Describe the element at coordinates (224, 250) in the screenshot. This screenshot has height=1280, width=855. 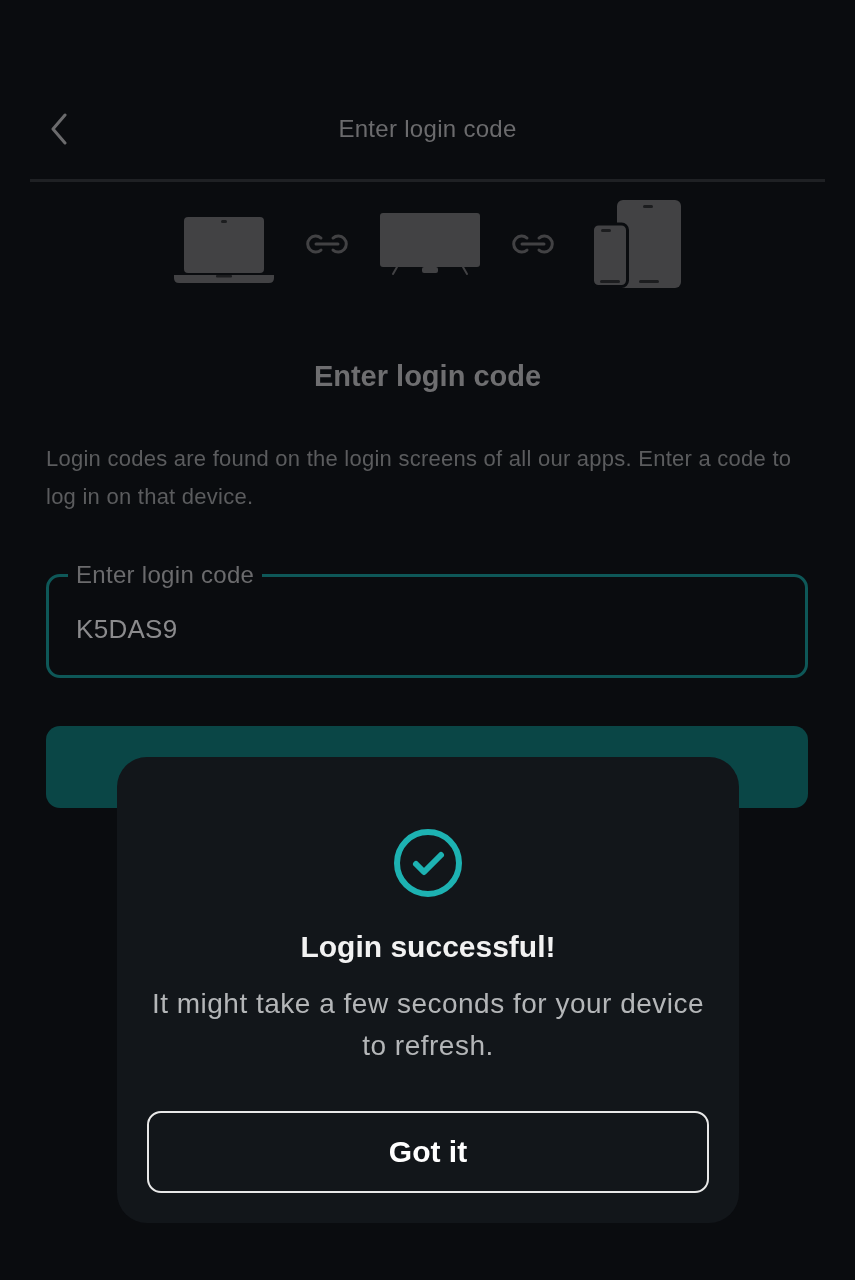
I see `laptop-icon` at that location.